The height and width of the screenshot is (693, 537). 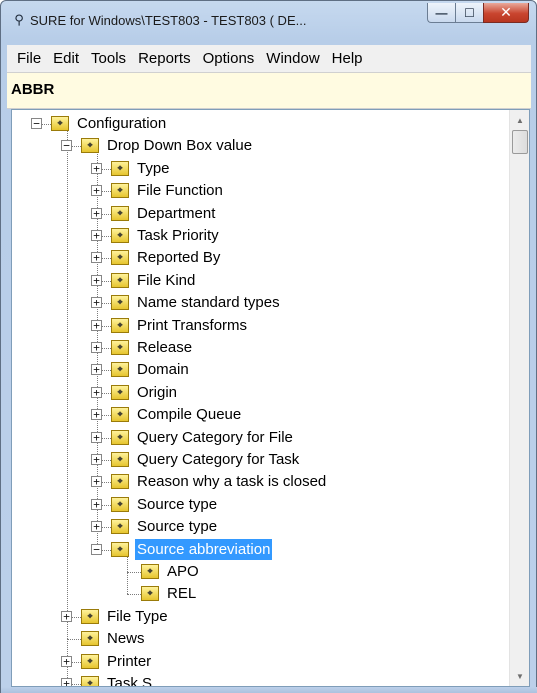 I want to click on tree-node-label: File Type, so click(x=137, y=616).